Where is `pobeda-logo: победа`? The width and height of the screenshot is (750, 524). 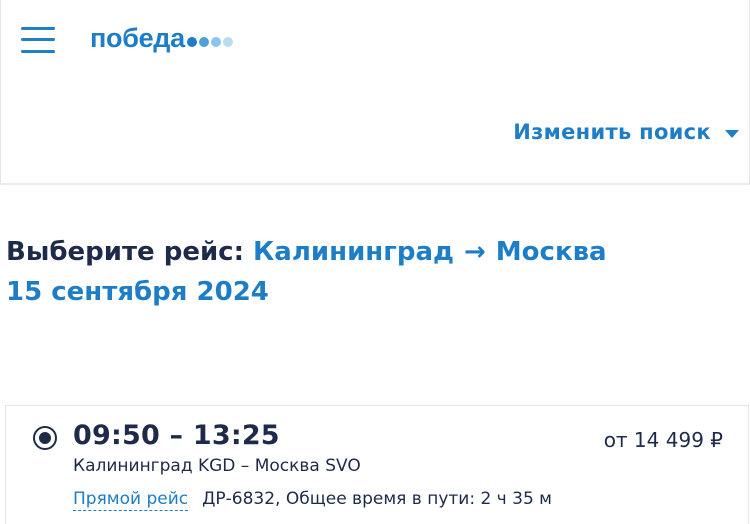
pobeda-logo: победа is located at coordinates (162, 38).